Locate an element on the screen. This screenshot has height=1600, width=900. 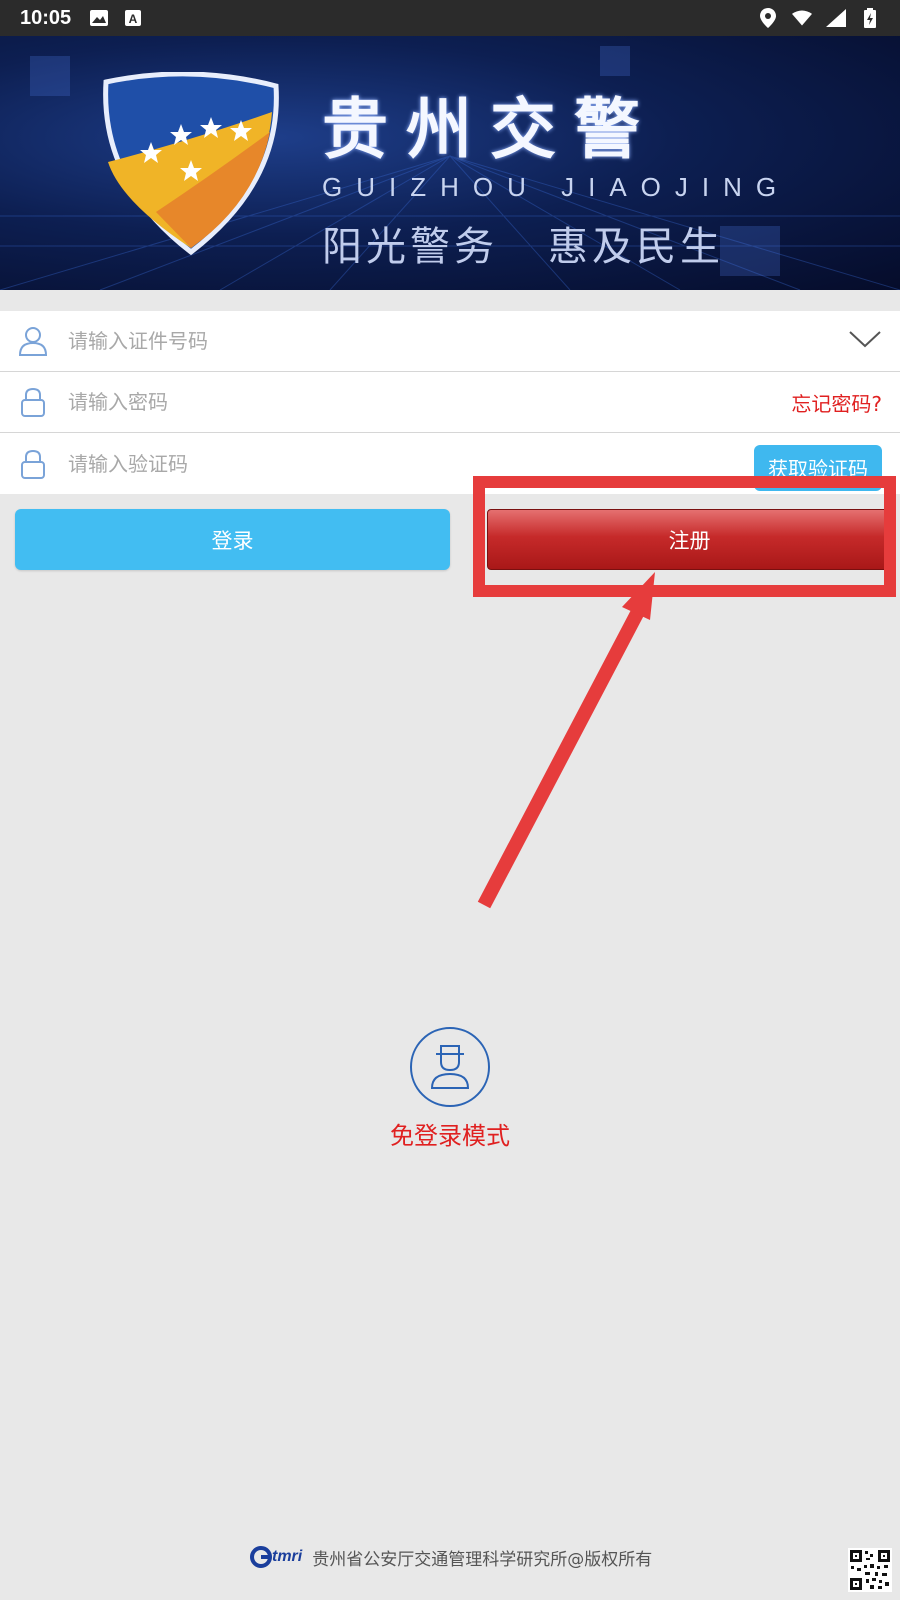
verification-code-row: 获取验证码 is located at coordinates (450, 463).